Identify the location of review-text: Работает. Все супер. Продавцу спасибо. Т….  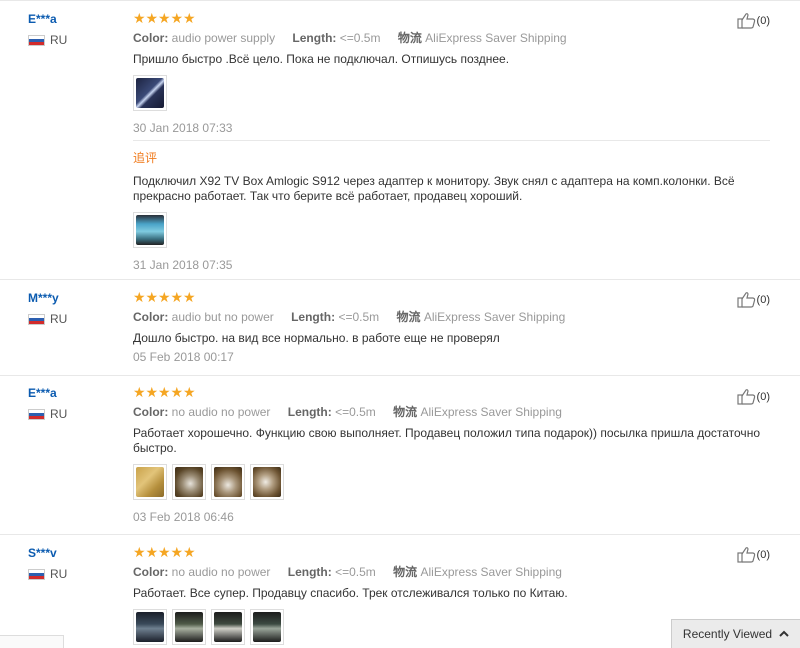
(350, 593).